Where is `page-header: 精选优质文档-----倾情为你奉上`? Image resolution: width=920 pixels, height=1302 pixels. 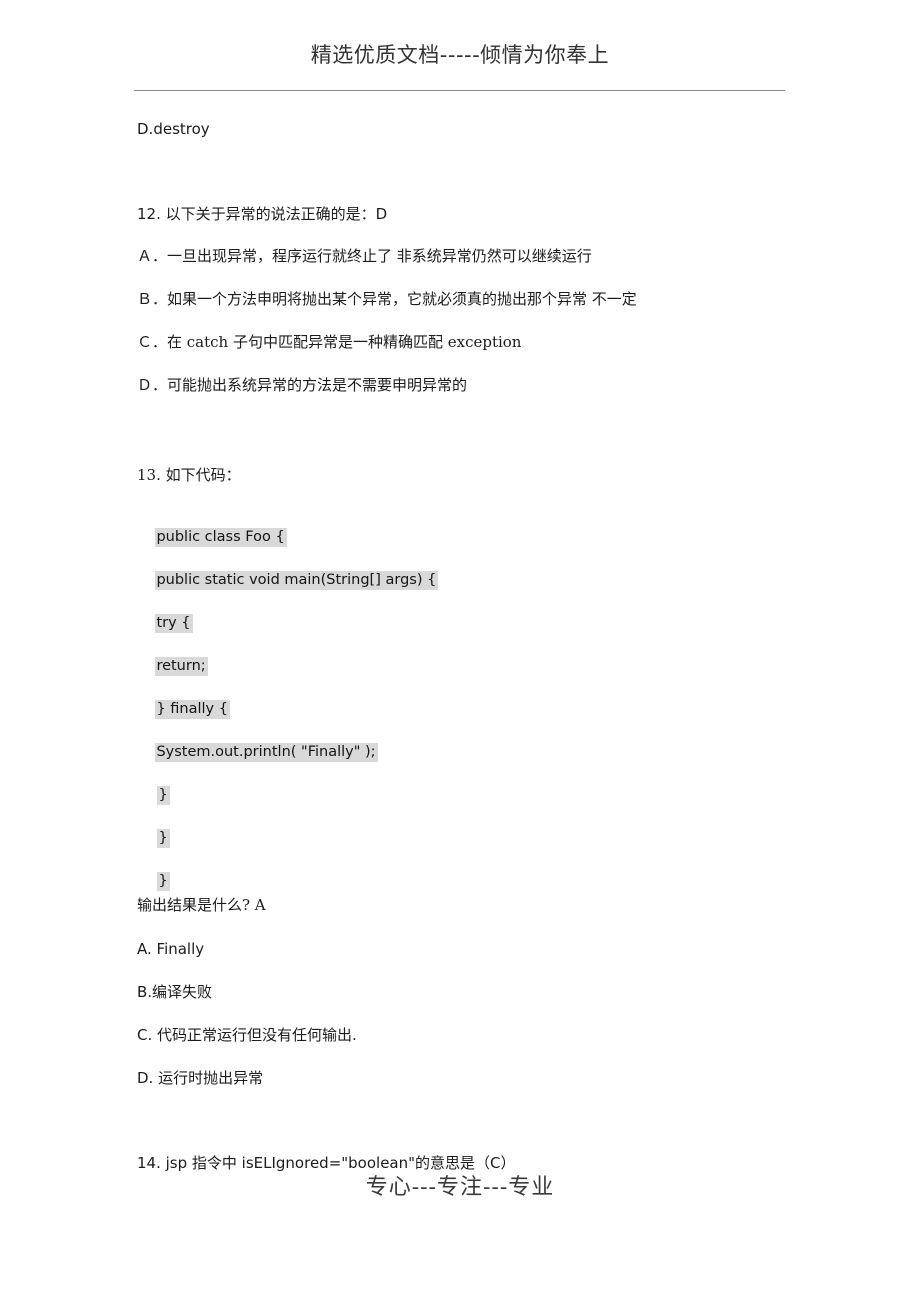
page-header: 精选优质文档-----倾情为你奉上 is located at coordinates (460, 55).